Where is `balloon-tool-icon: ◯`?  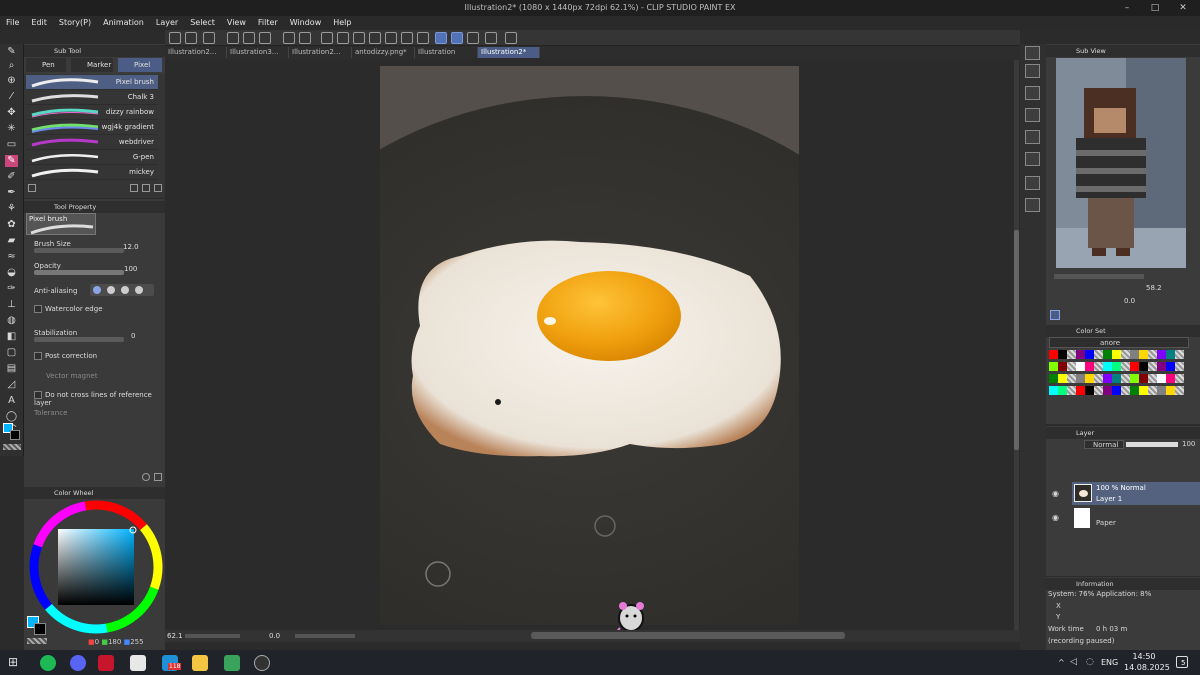 balloon-tool-icon: ◯ is located at coordinates (11, 417).